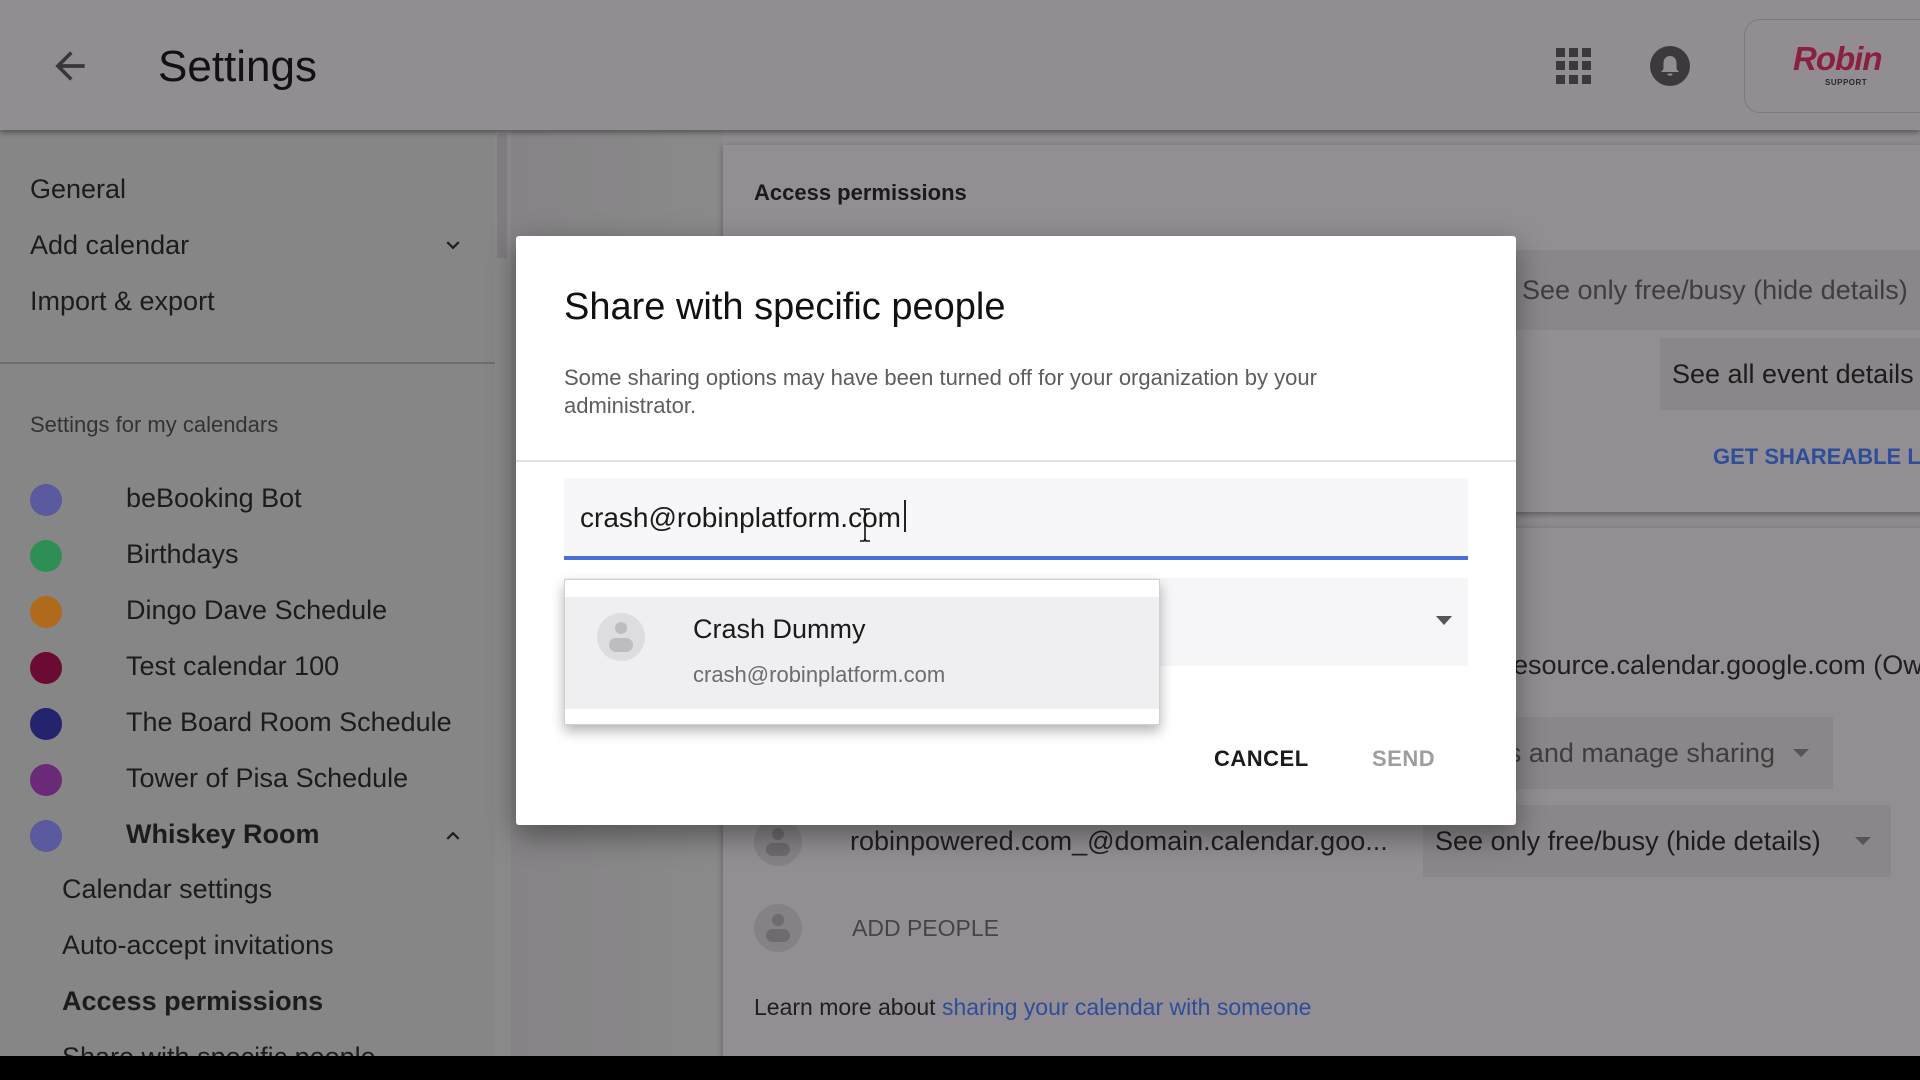  What do you see at coordinates (154, 424) in the screenshot?
I see `sidebar-section-label: Settings for my calendars` at bounding box center [154, 424].